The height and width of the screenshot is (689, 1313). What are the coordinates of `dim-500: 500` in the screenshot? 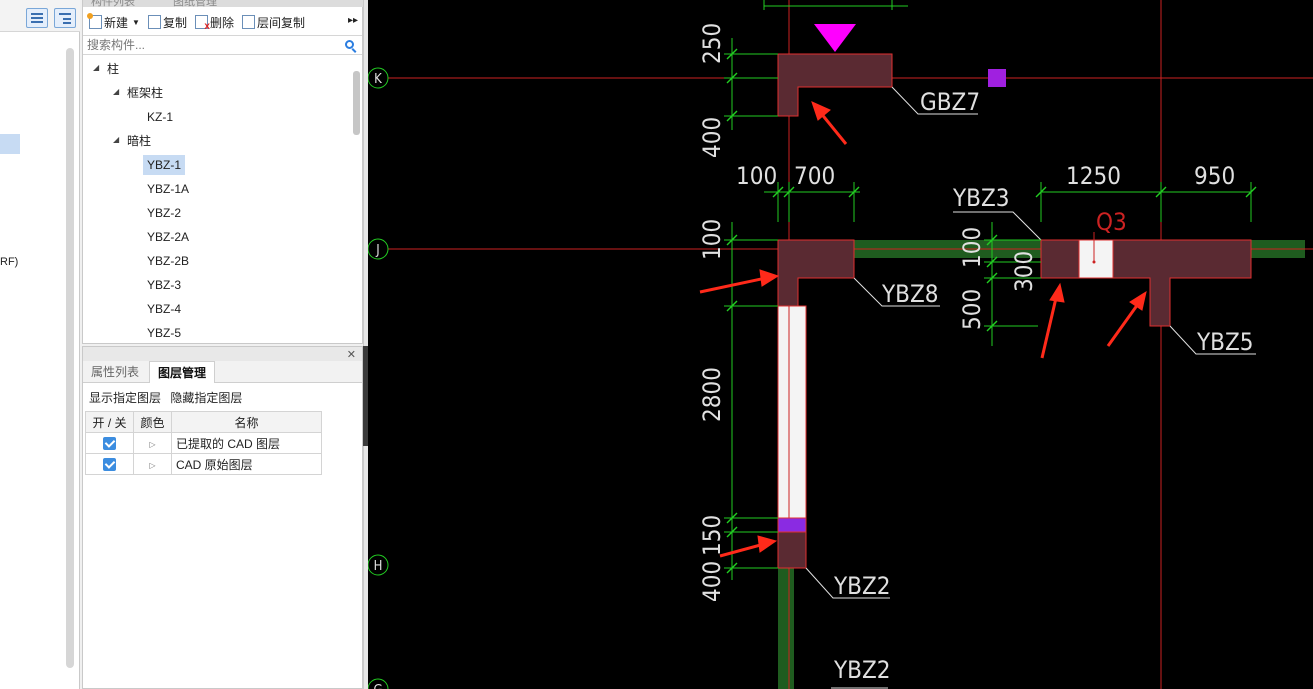 It's located at (972, 309).